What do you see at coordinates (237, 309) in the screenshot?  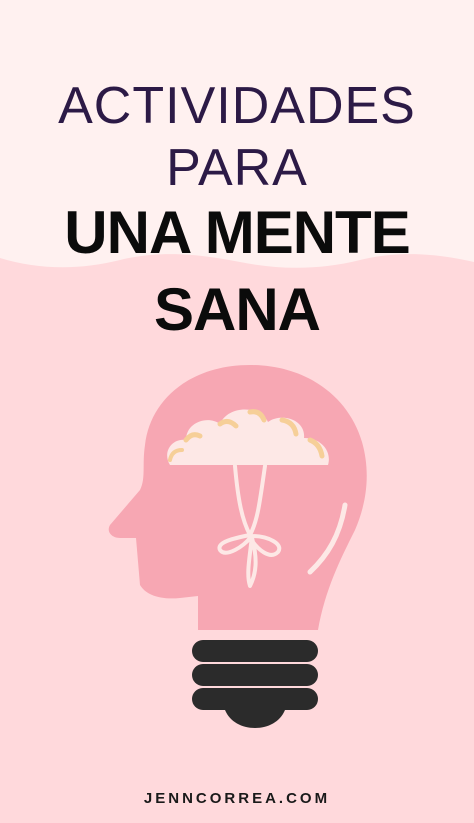 I see `headline-line-2: SANA` at bounding box center [237, 309].